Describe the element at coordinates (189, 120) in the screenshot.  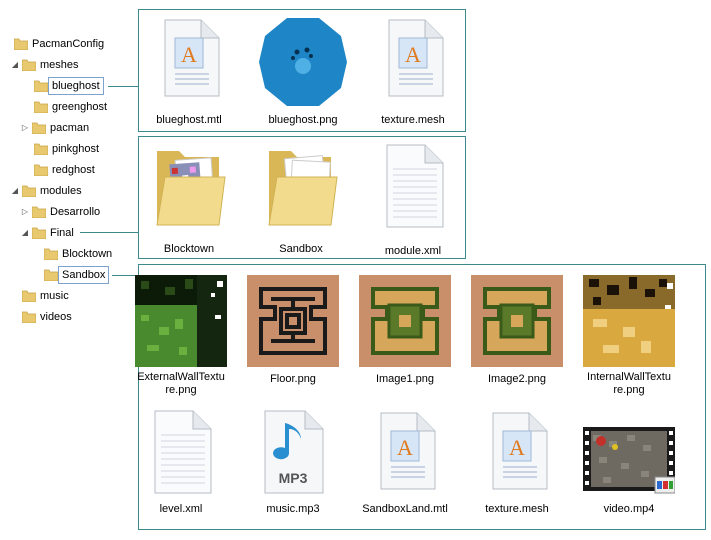
I see `file-name: blueghost.mtl` at that location.